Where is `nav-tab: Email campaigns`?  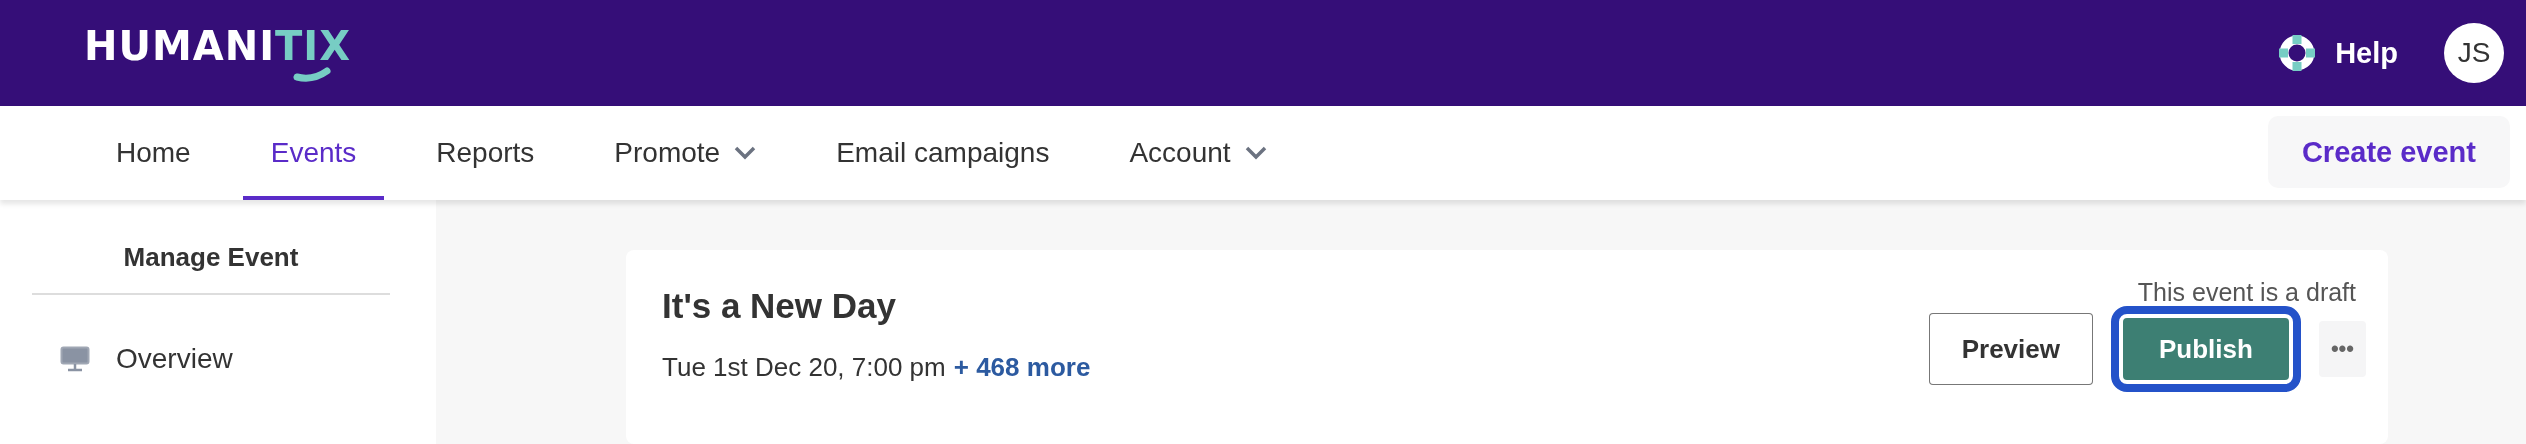
nav-tab: Email campaigns is located at coordinates (943, 153).